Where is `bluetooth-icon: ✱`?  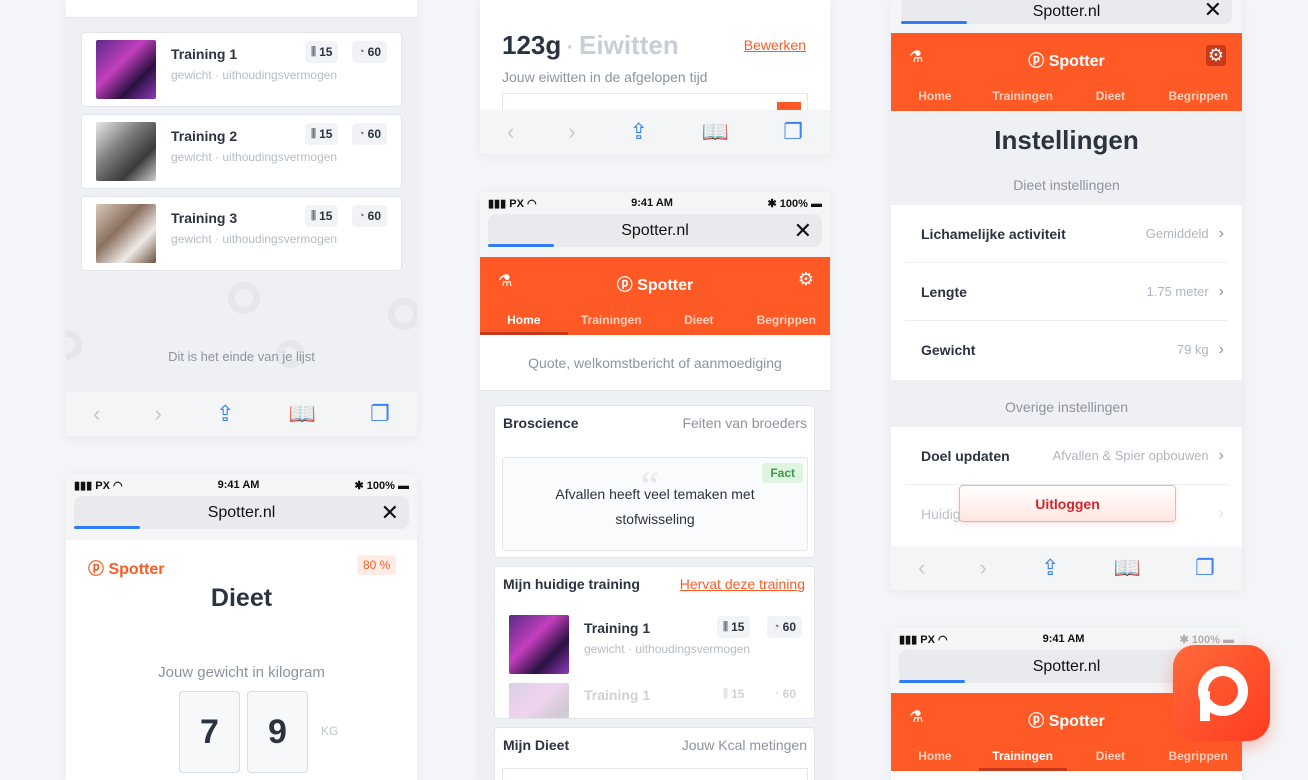 bluetooth-icon: ✱ is located at coordinates (1184, 639).